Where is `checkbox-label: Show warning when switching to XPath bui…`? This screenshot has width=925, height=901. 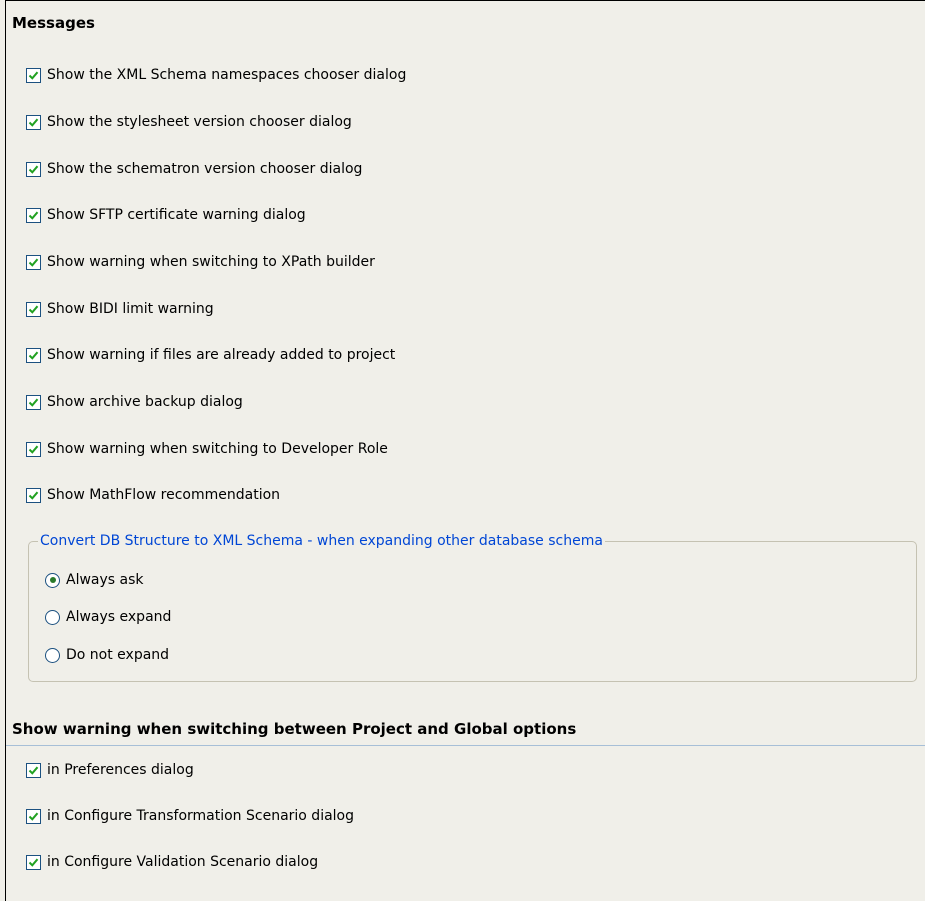
checkbox-label: Show warning when switching to XPath bui… is located at coordinates (211, 262).